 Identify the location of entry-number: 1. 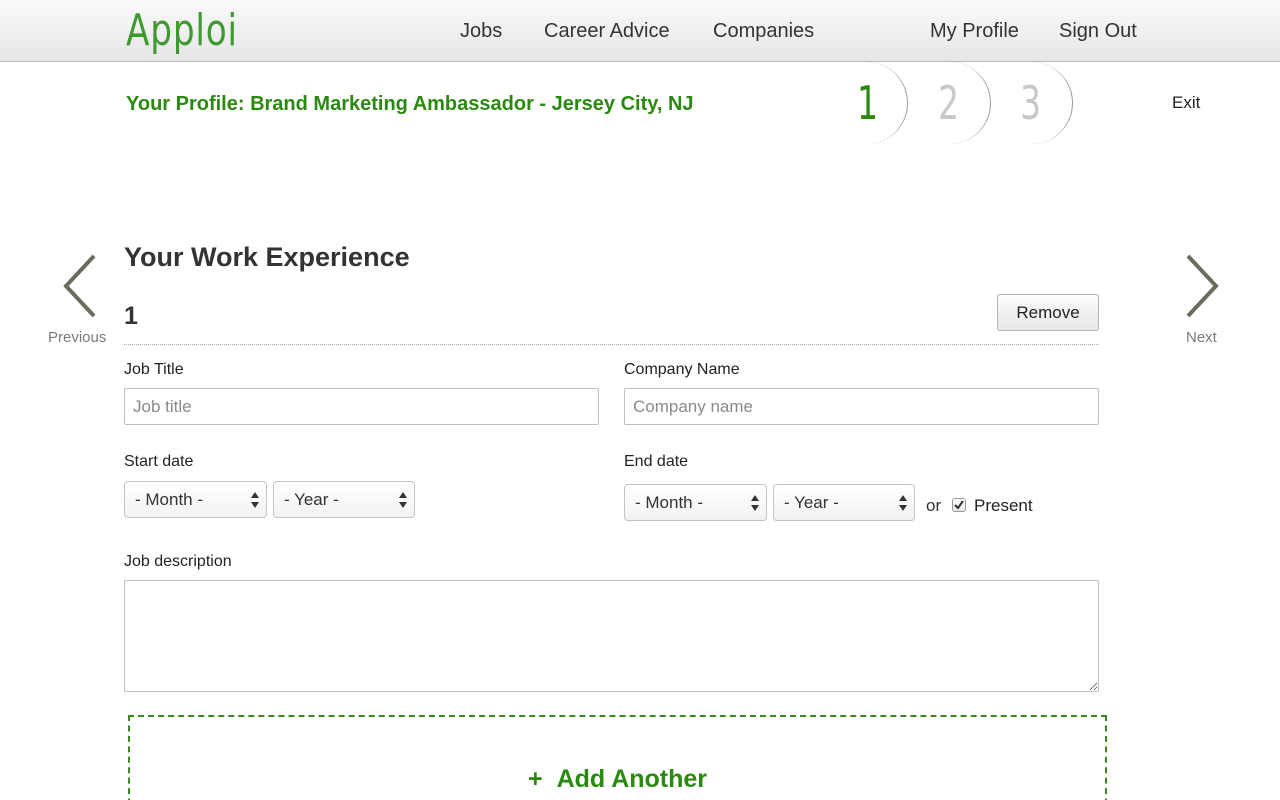
(131, 316).